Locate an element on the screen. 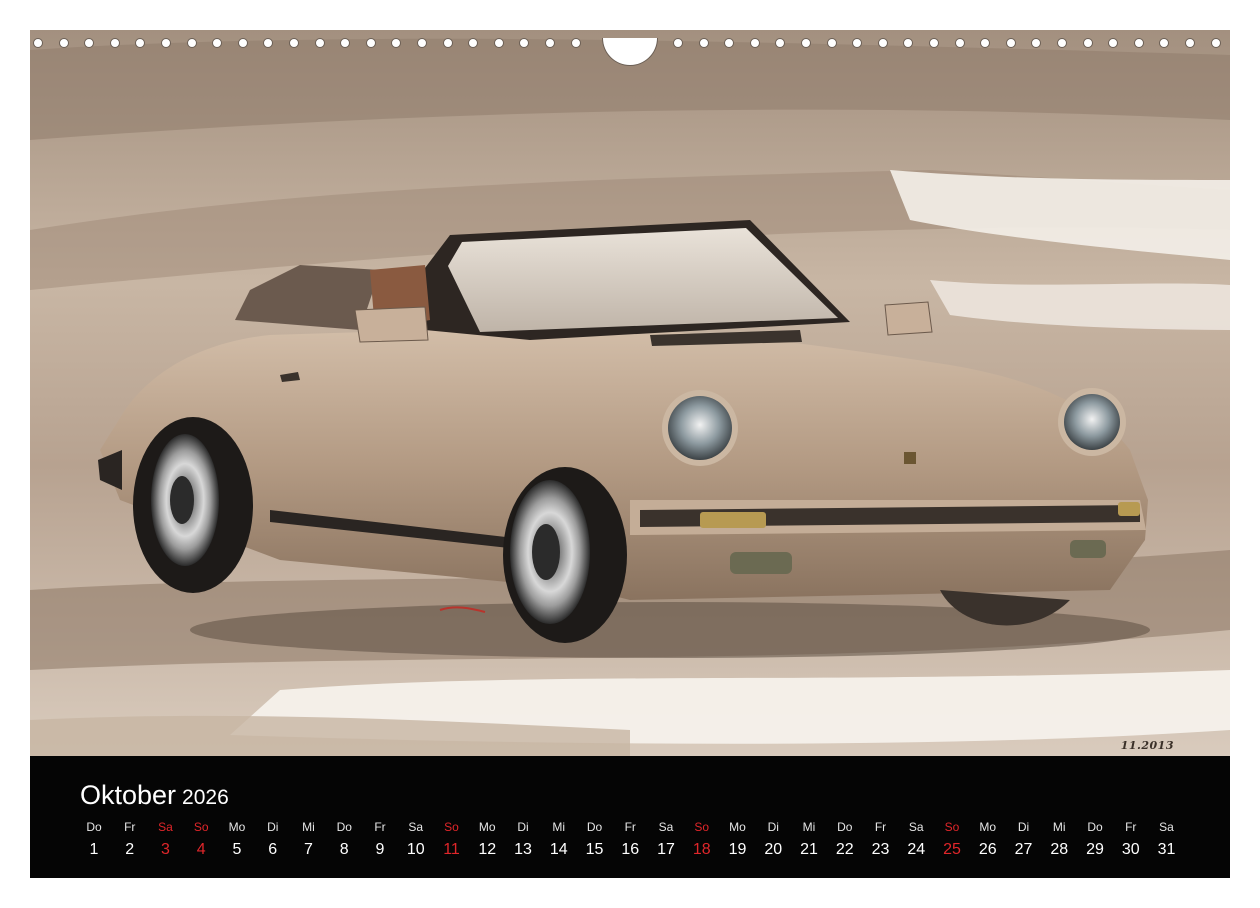  day-number: 11 is located at coordinates (451, 849).